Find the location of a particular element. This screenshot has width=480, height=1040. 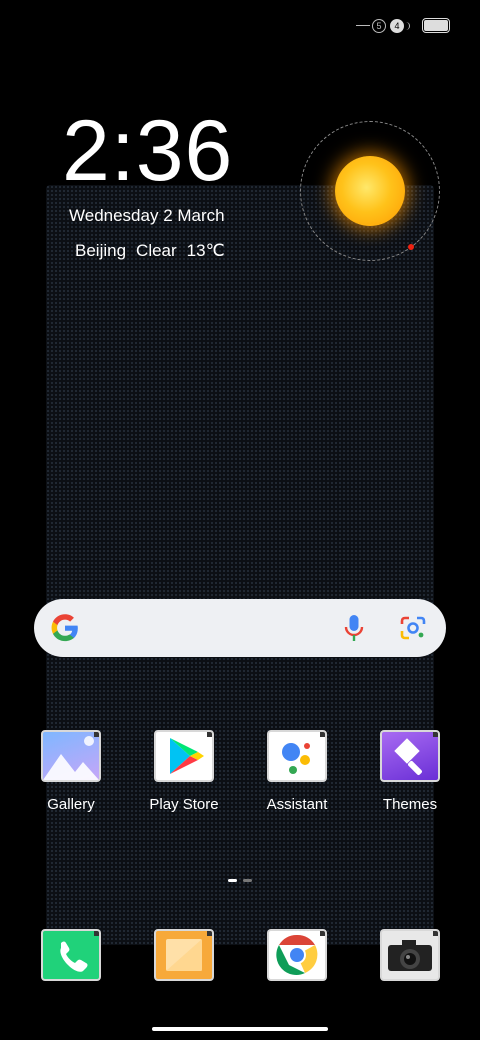

clock-time: 2:36 is located at coordinates (147, 151).